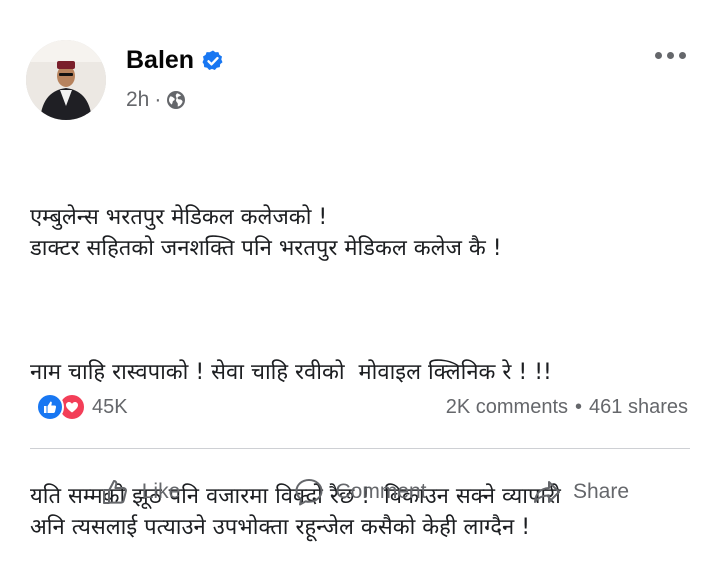  What do you see at coordinates (309, 492) in the screenshot?
I see `comment-icon` at bounding box center [309, 492].